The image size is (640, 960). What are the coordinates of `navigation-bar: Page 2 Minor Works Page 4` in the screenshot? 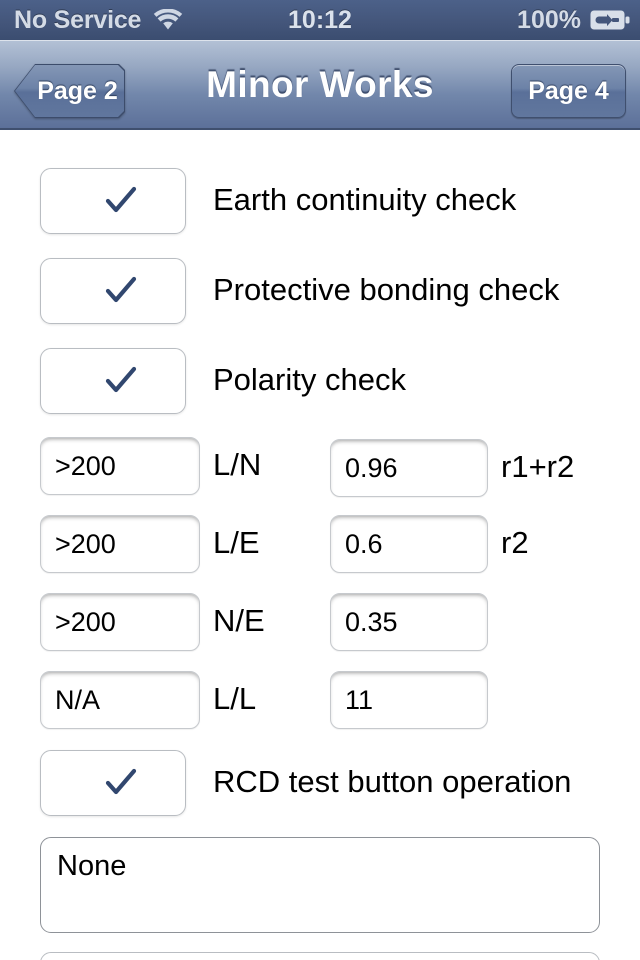 It's located at (320, 85).